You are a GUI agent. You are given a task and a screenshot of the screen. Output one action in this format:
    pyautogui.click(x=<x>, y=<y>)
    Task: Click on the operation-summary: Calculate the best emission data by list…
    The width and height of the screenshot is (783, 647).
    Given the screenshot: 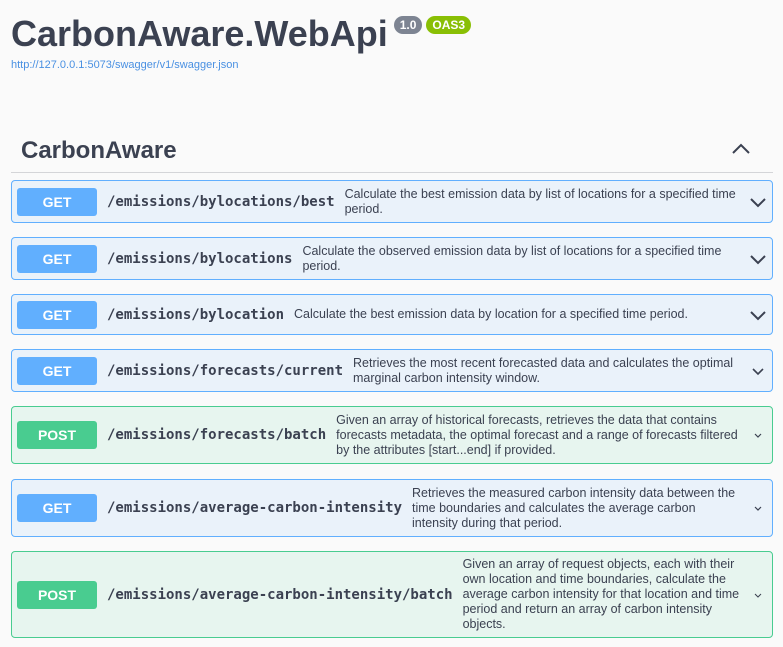 What is the action you would take?
    pyautogui.click(x=540, y=201)
    